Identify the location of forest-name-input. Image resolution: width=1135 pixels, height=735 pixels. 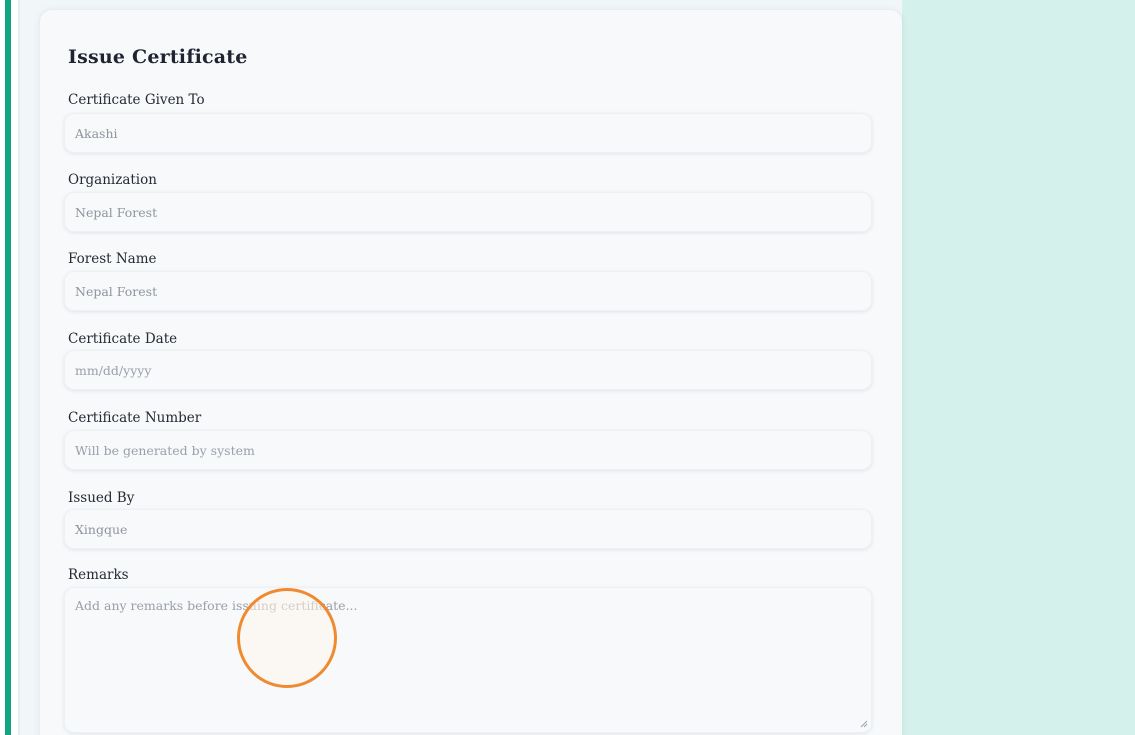
(468, 291).